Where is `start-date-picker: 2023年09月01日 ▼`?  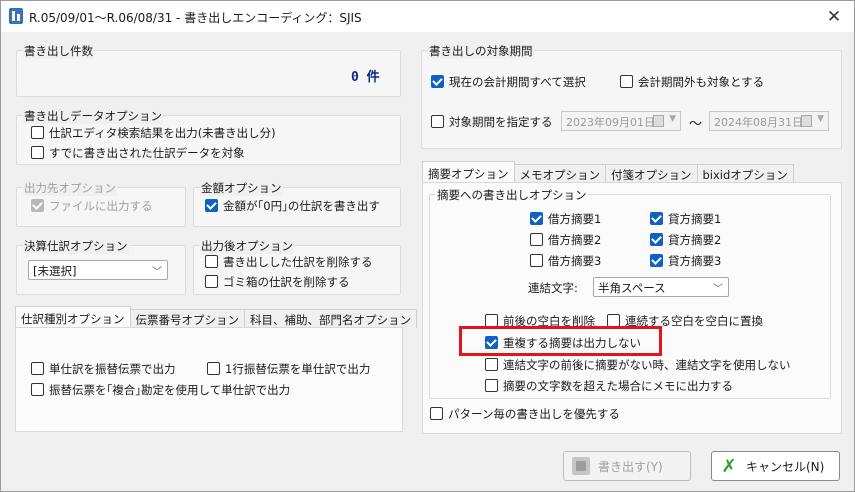
start-date-picker: 2023年09月01日 ▼ is located at coordinates (621, 121).